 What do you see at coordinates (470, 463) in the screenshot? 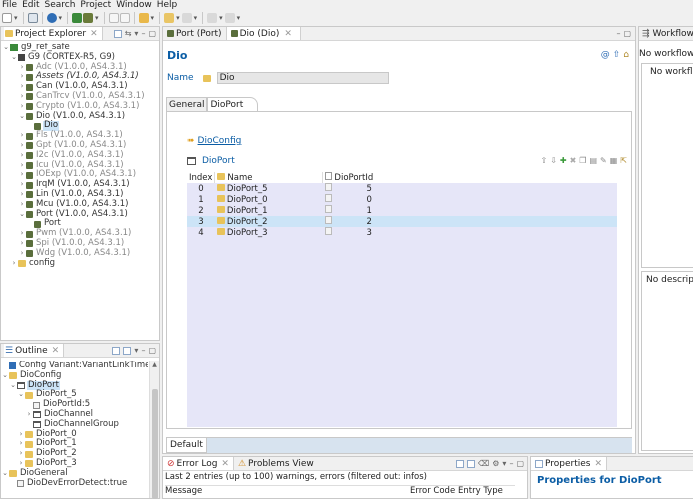
I see `import-log-icon` at bounding box center [470, 463].